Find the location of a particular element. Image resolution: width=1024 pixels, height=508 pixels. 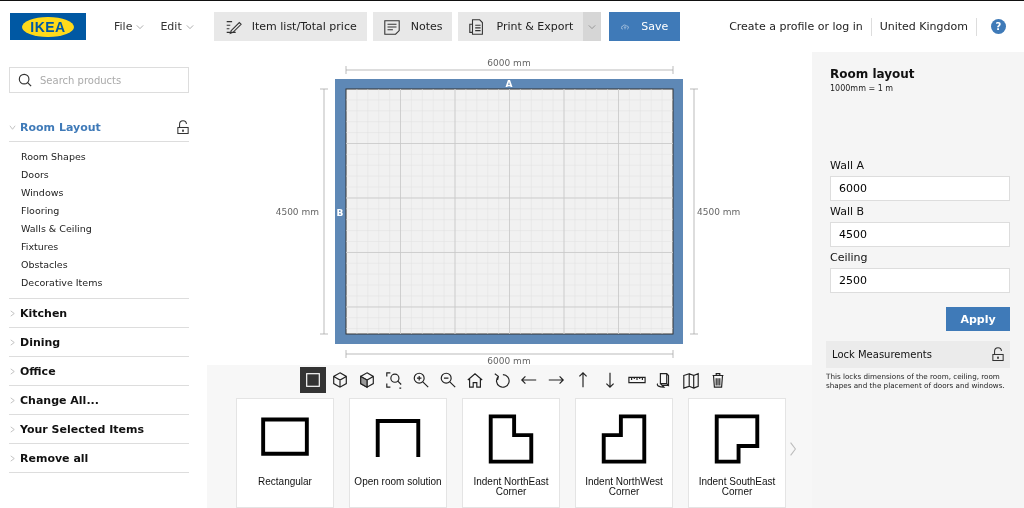

search-field: Search products is located at coordinates (99, 80).